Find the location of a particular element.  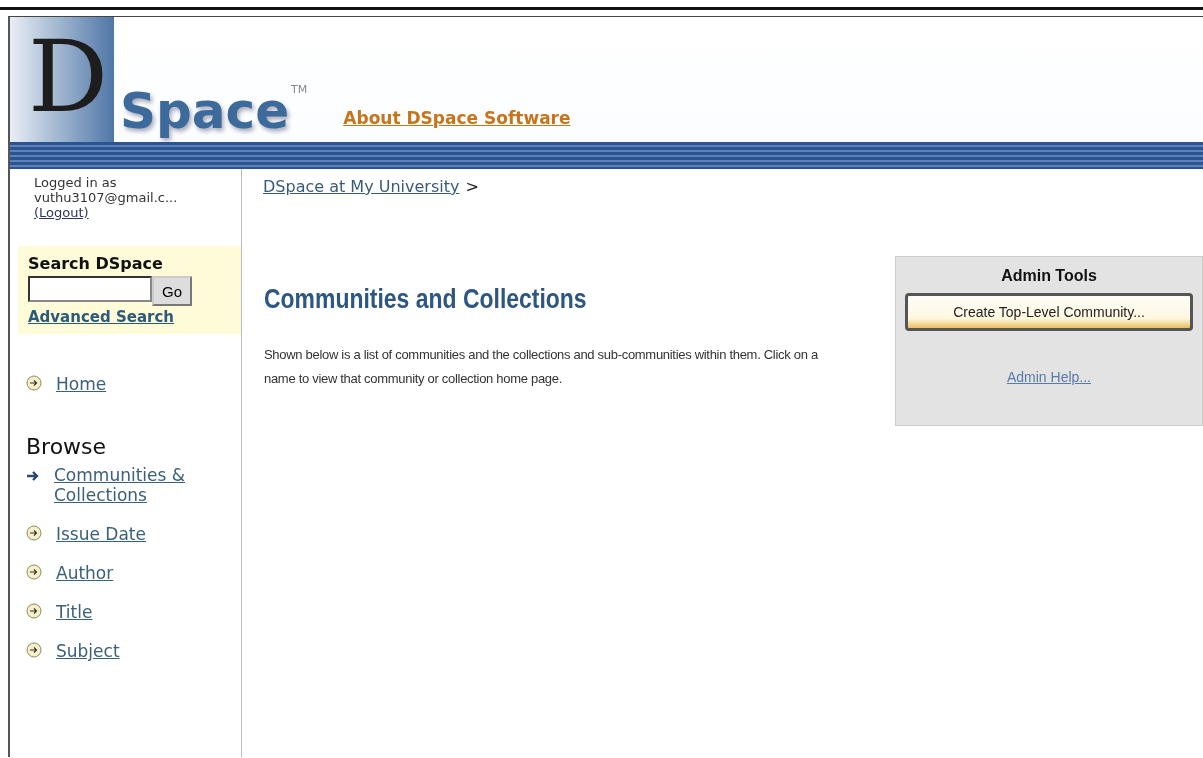

browse-link: Communities & Collections is located at coordinates (129, 485).